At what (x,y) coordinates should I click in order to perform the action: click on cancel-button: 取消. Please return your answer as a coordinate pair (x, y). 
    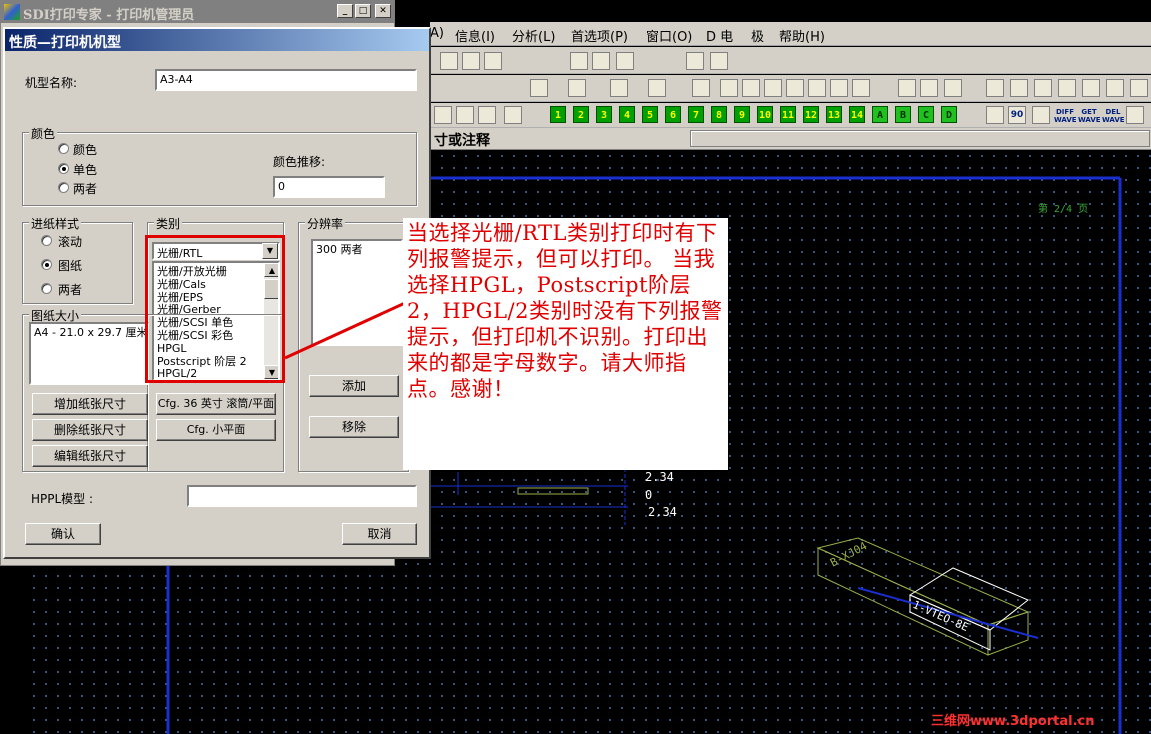
    Looking at the image, I should click on (379, 534).